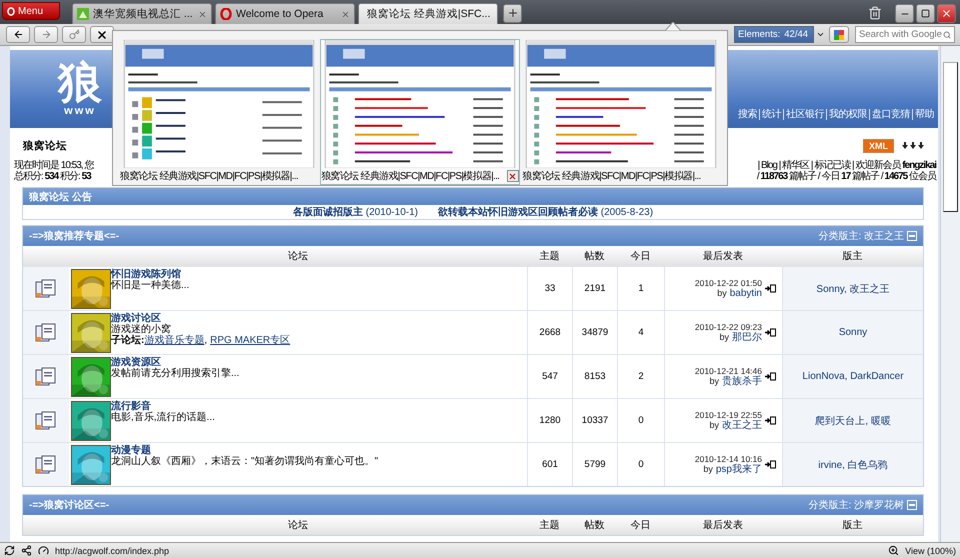 This screenshot has width=960, height=558. I want to click on site-logo: 狼, so click(80, 83).